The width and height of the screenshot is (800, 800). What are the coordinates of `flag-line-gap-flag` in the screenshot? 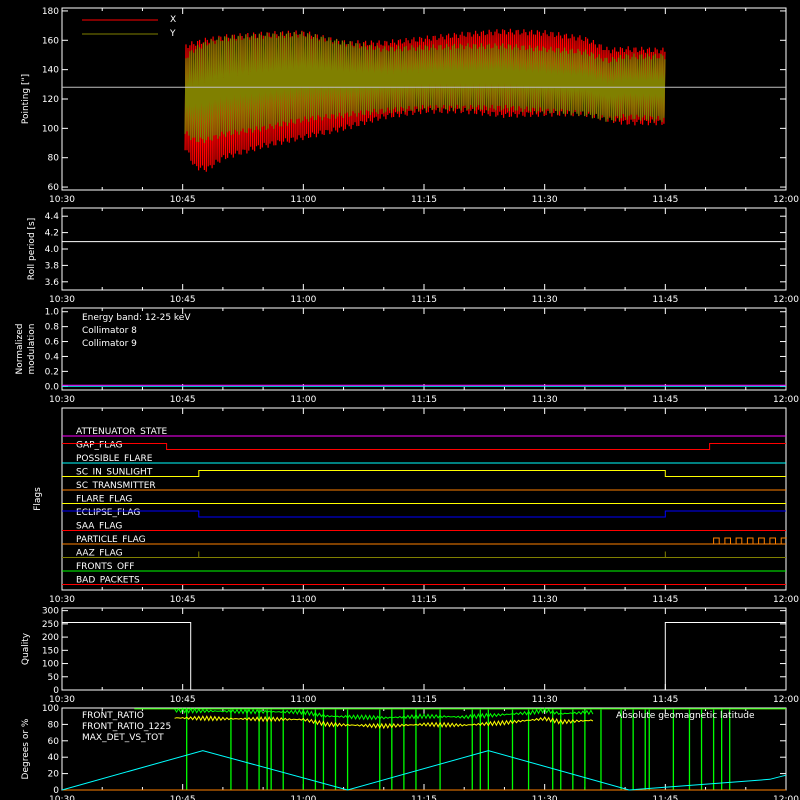 It's located at (424, 446).